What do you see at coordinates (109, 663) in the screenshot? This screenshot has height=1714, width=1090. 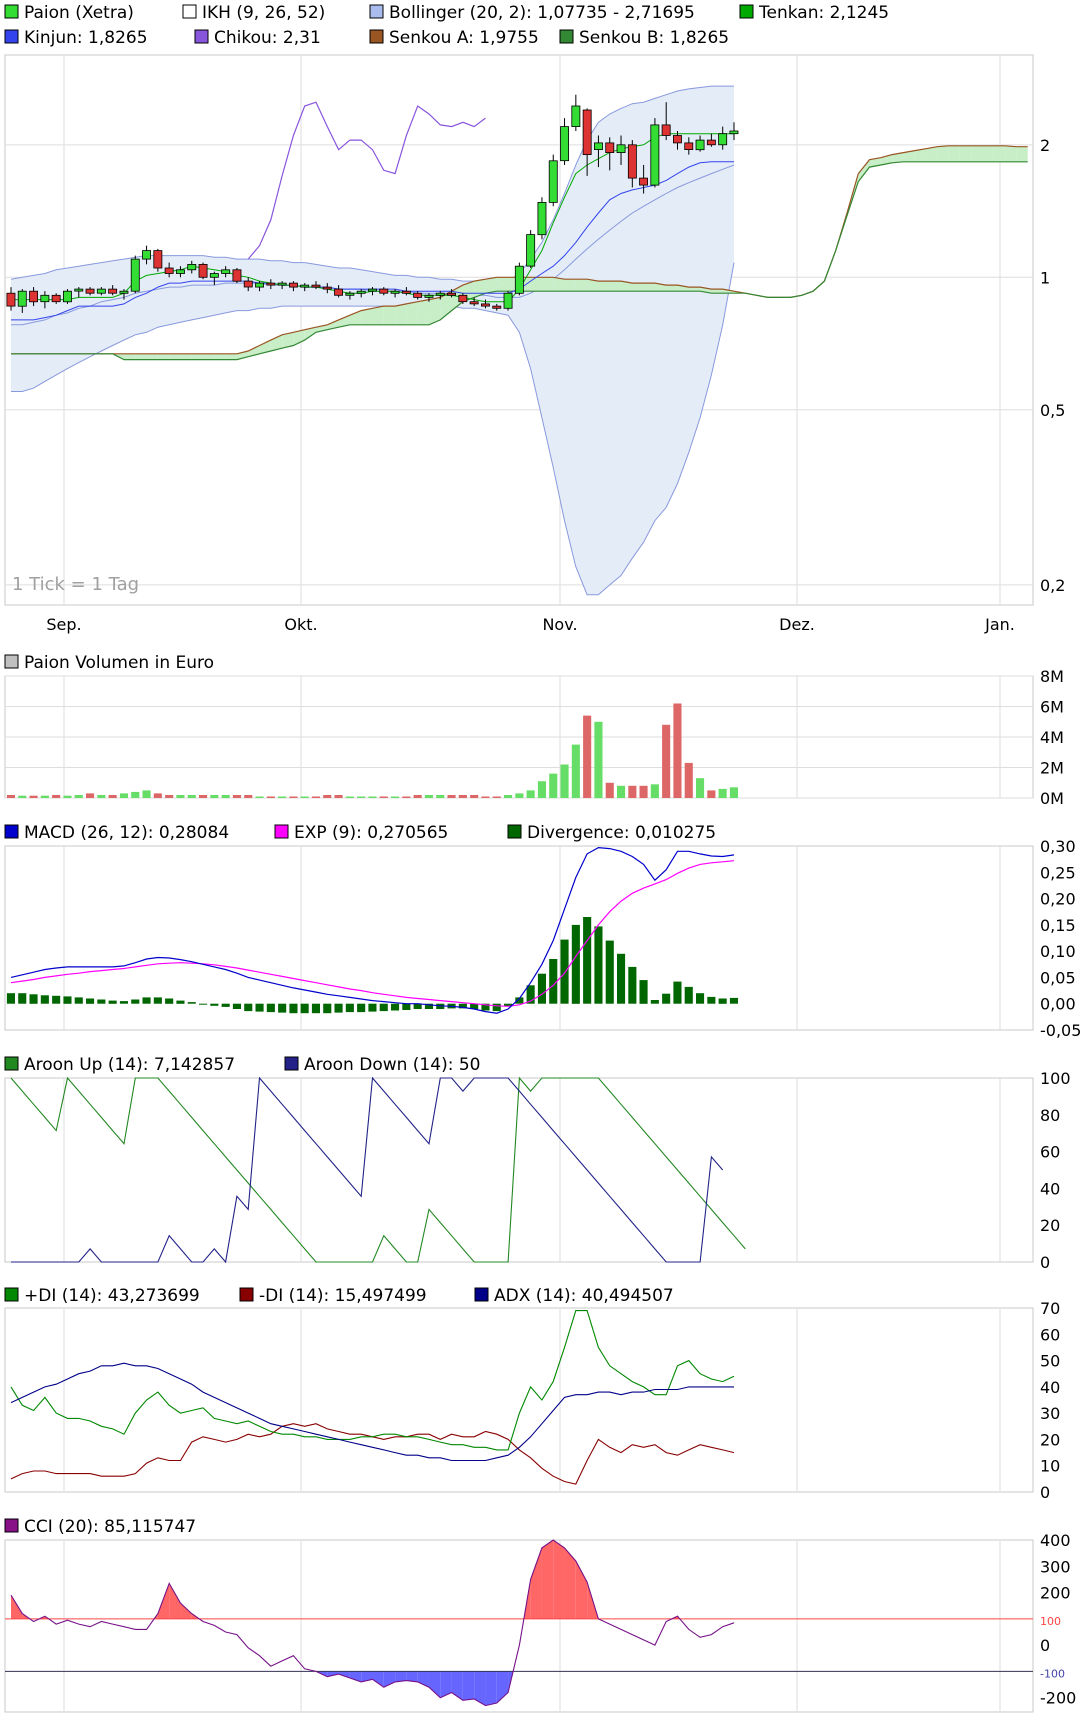 I see `legend-volume: Paion Volumen in Euro` at bounding box center [109, 663].